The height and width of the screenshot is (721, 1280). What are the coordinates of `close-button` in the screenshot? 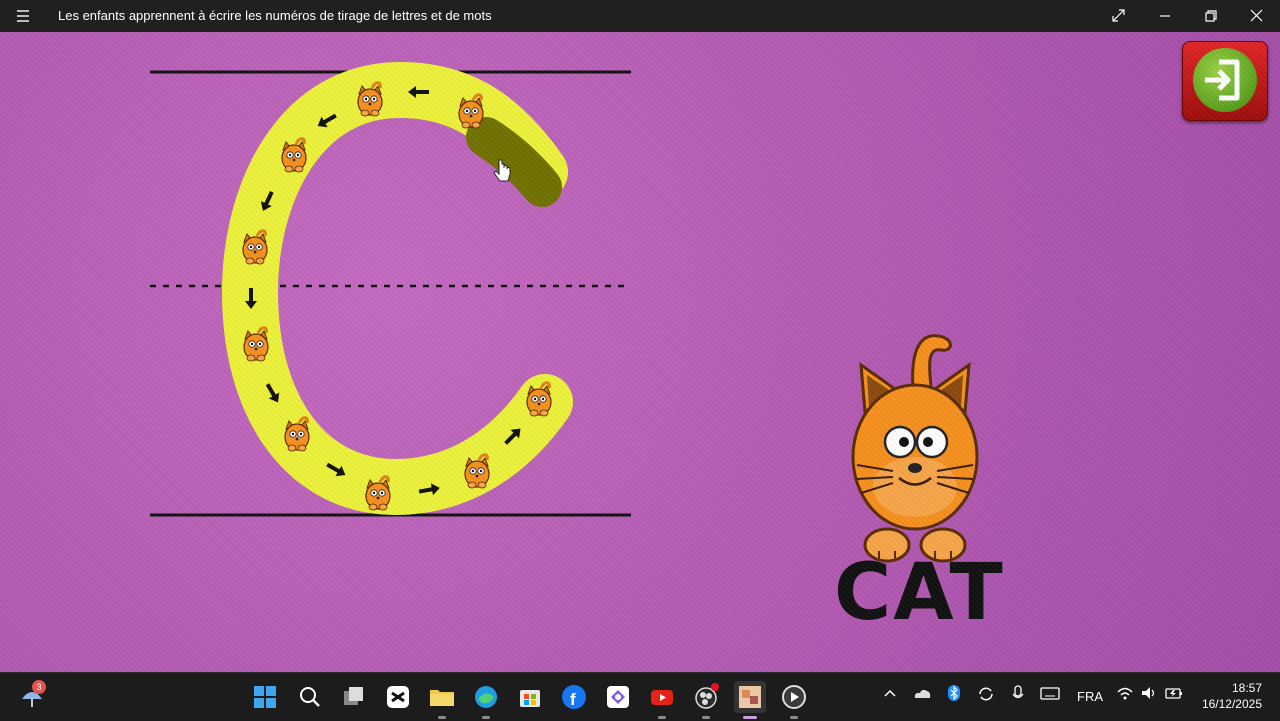 It's located at (1257, 16).